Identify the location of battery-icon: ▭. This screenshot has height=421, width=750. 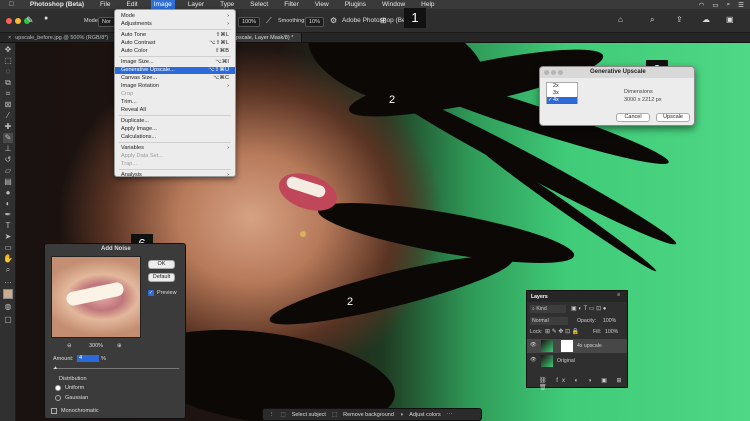
(715, 5).